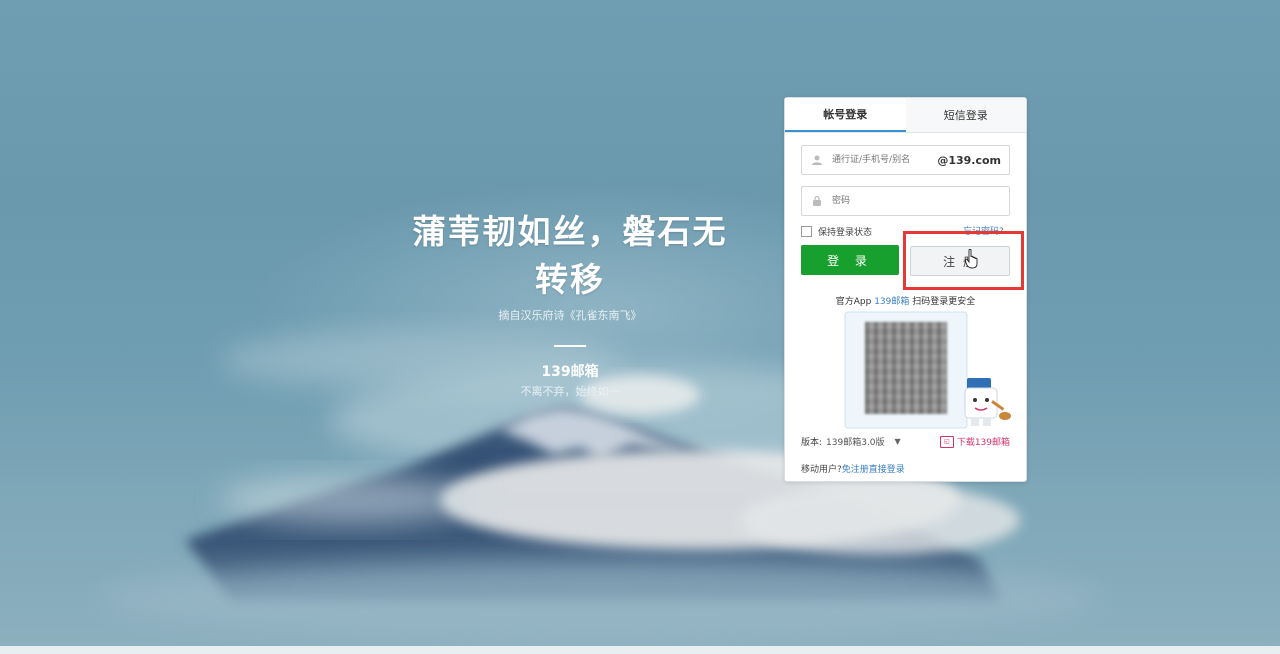 The width and height of the screenshot is (1280, 654). What do you see at coordinates (873, 470) in the screenshot?
I see `mobile-direct-login-link: 免注册直接登录` at bounding box center [873, 470].